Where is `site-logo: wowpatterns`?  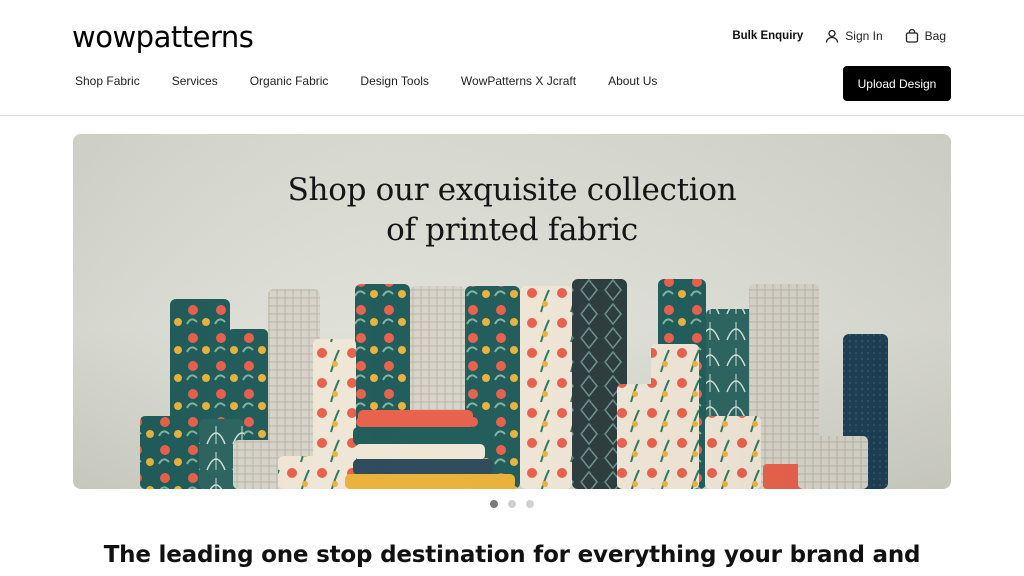 site-logo: wowpatterns is located at coordinates (163, 37).